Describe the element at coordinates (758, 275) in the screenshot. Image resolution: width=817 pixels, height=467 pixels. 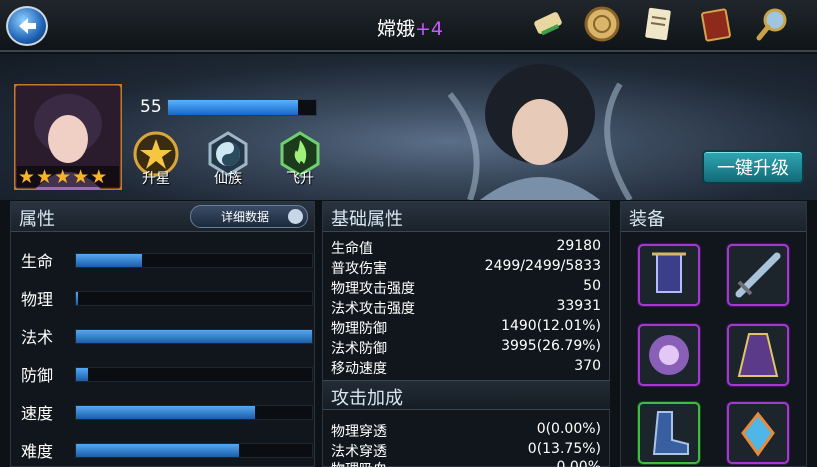
I see `sword-equip-icon` at that location.